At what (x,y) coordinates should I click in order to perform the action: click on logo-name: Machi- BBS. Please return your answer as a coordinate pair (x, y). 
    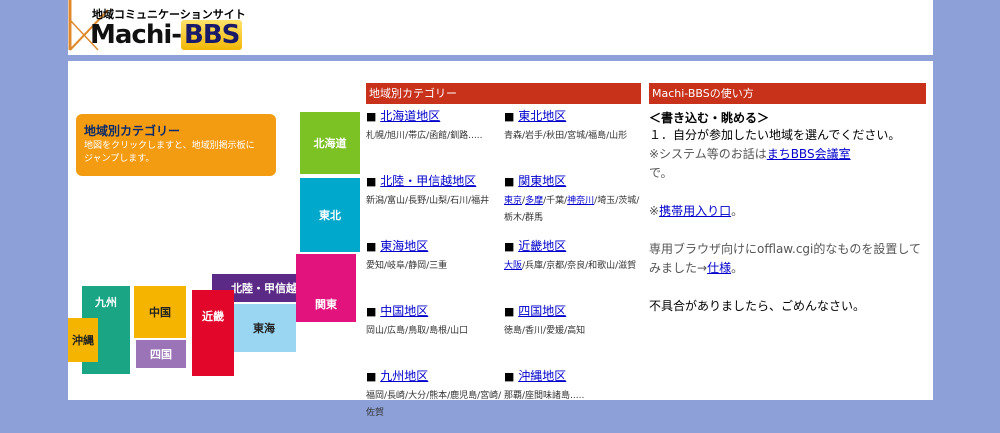
    Looking at the image, I should click on (166, 35).